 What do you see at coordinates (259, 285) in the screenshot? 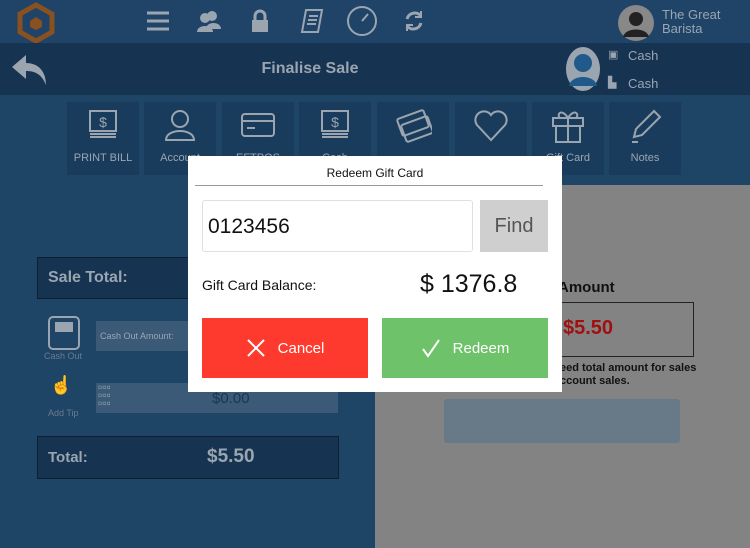
I see `balance-label: Gift Card Balance:` at bounding box center [259, 285].